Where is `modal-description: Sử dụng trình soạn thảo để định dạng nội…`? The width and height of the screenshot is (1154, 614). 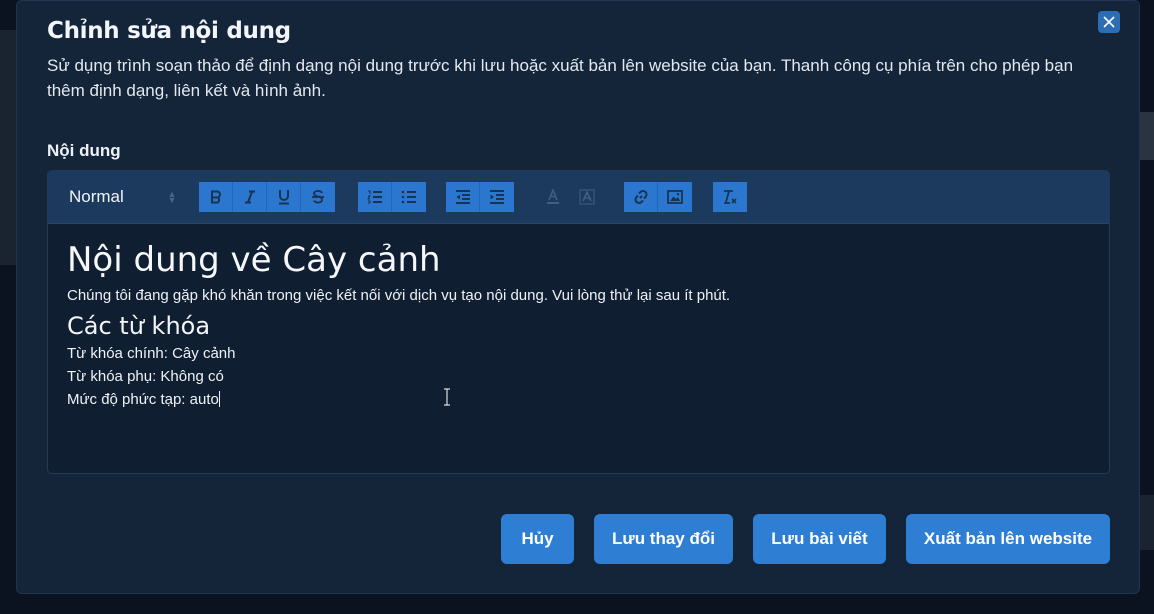
modal-description: Sử dụng trình soạn thảo để định dạng nội… is located at coordinates (560, 78).